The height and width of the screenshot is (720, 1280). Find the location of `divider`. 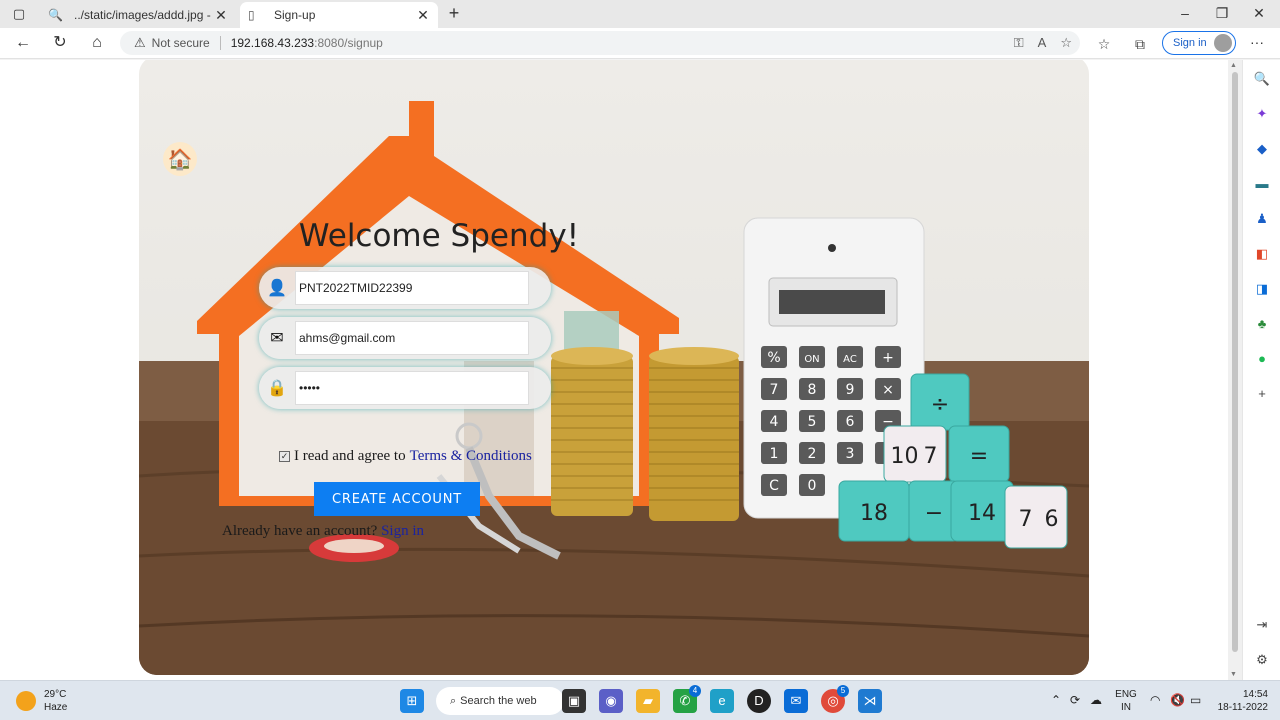

divider is located at coordinates (220, 43).